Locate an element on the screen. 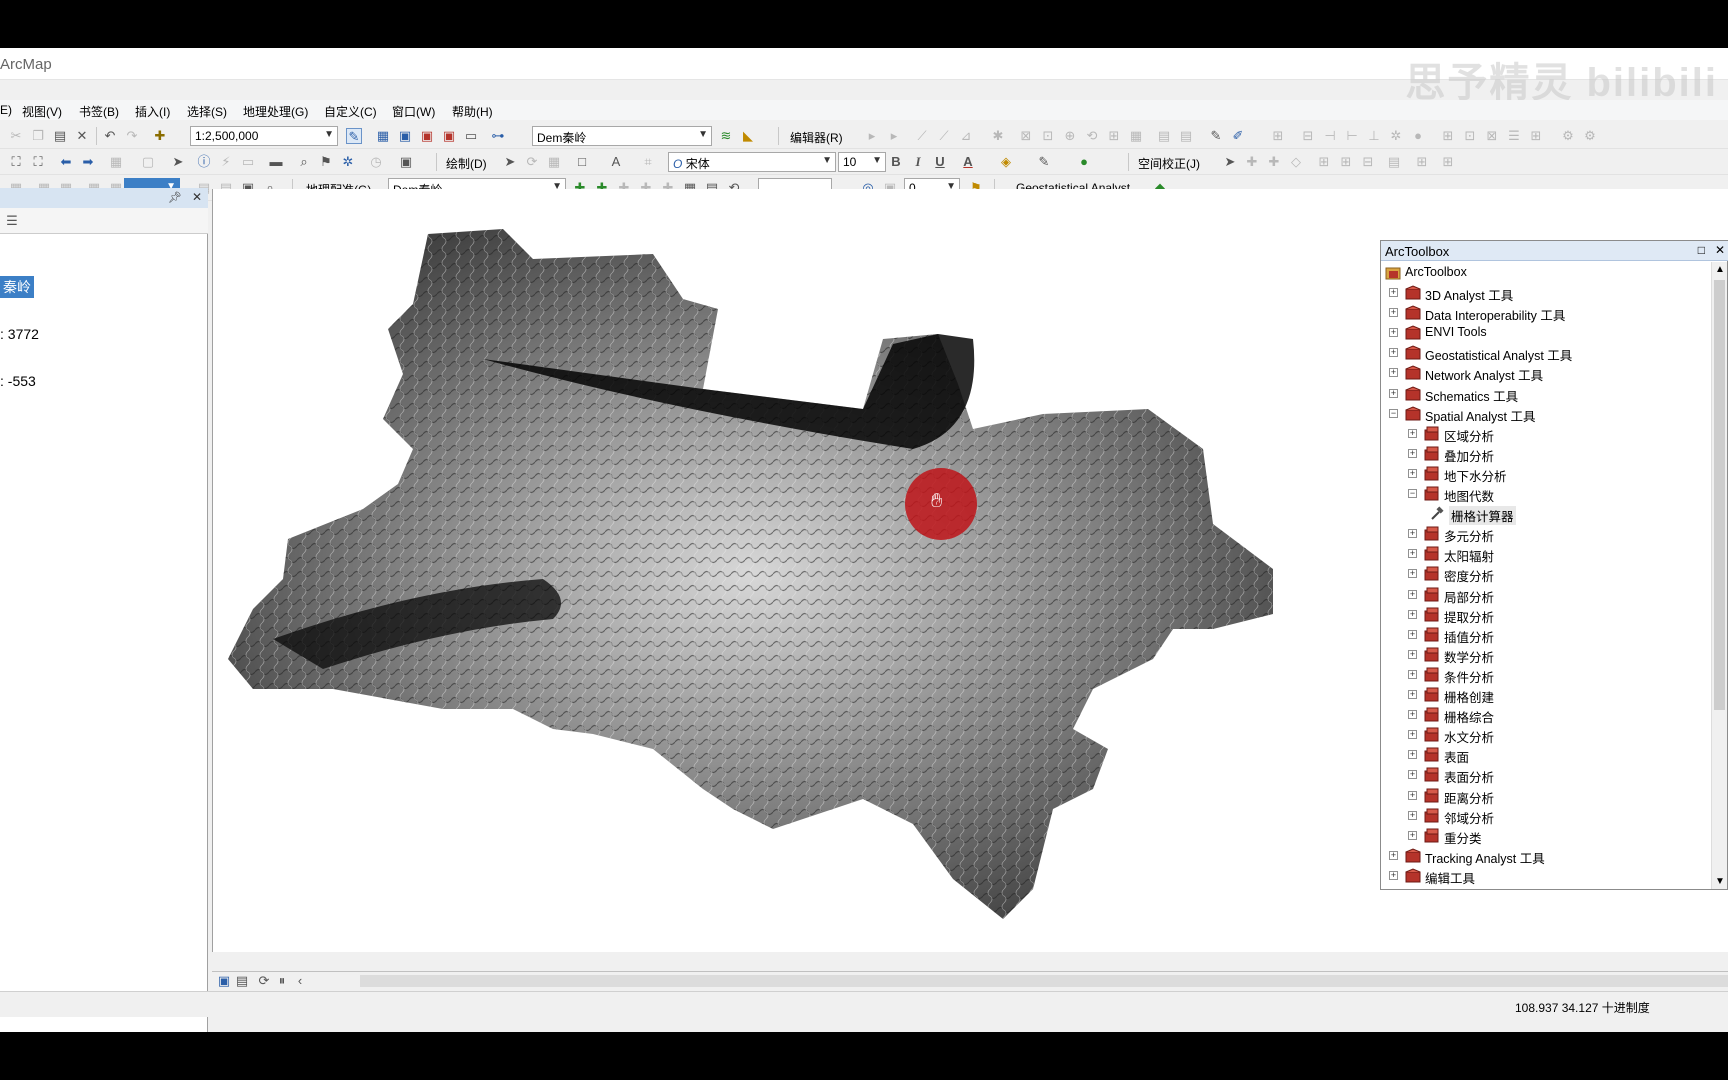 This screenshot has height=1080, width=1728. adjust-attr-icon: ⊞ is located at coordinates (1422, 162).